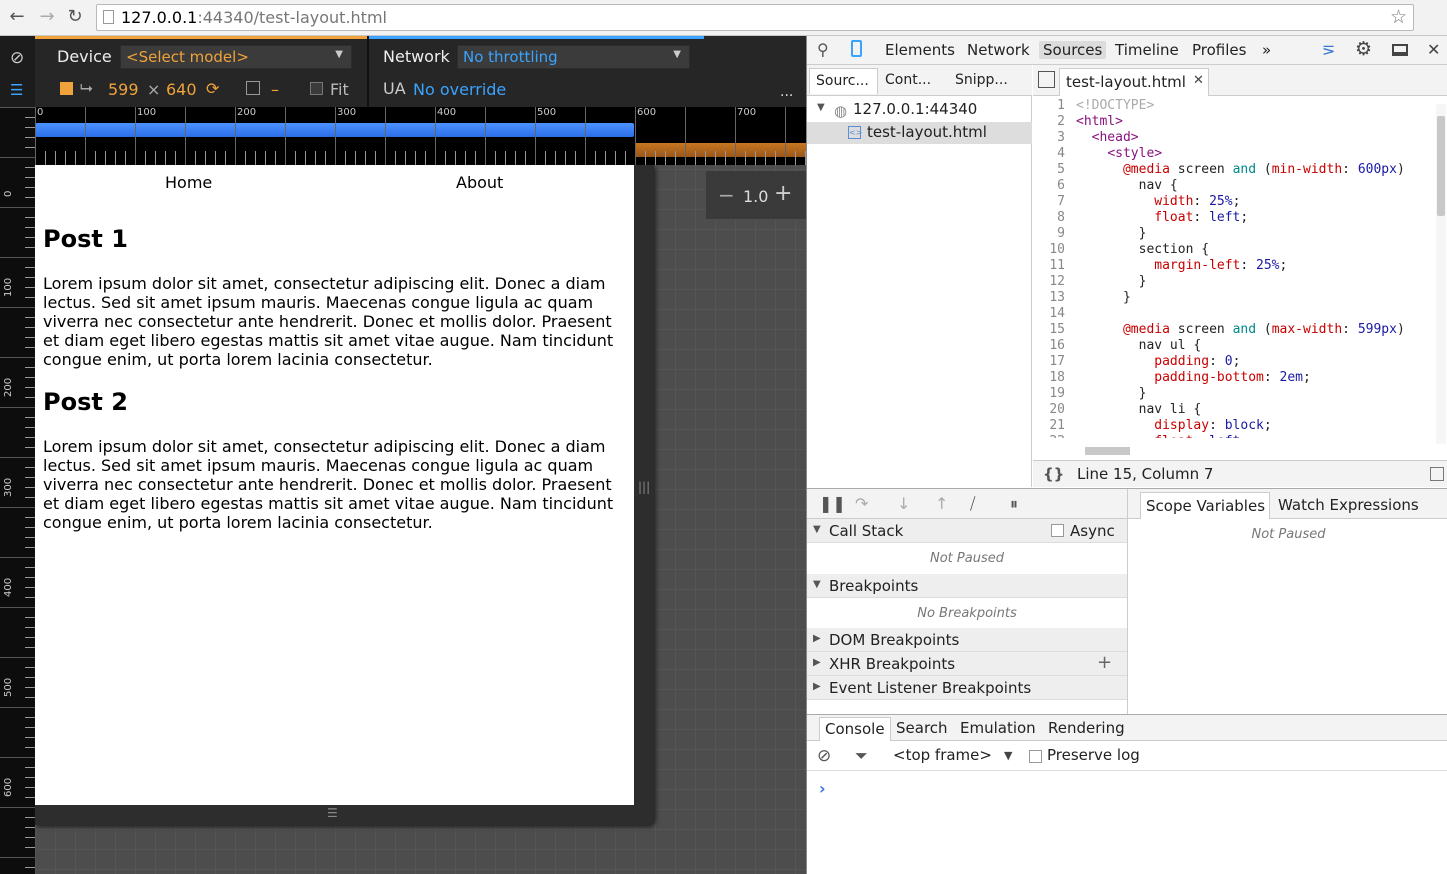 Image resolution: width=1447 pixels, height=874 pixels. What do you see at coordinates (66, 88) in the screenshot?
I see `resolution-checkbox` at bounding box center [66, 88].